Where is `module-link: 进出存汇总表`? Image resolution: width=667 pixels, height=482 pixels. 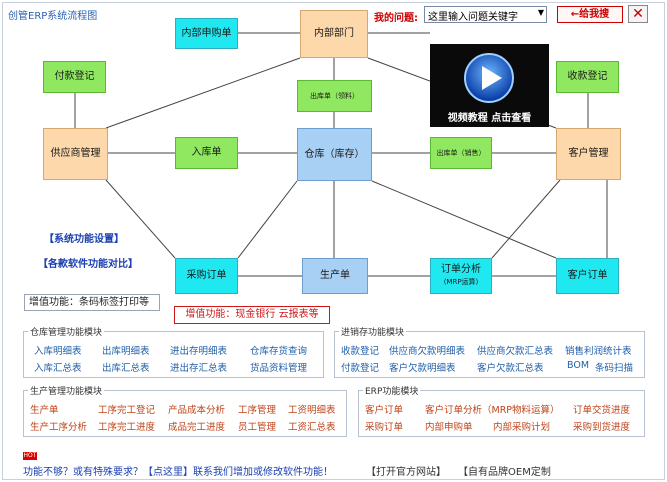 module-link: 进出存汇总表 is located at coordinates (198, 367).